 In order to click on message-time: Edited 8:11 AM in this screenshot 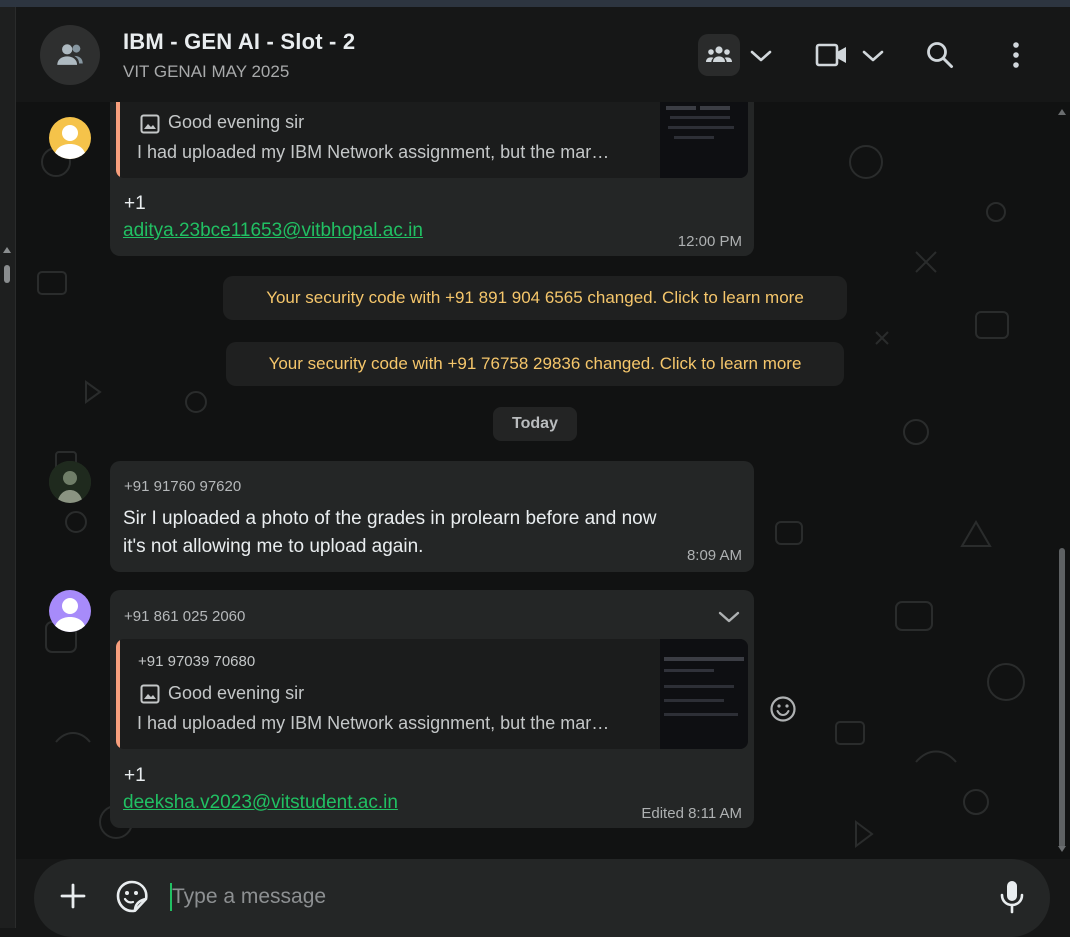, I will do `click(691, 813)`.